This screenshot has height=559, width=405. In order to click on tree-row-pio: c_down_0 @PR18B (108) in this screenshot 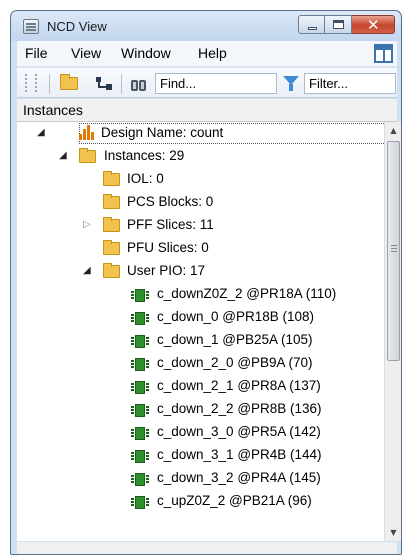, I will do `click(200, 317)`.